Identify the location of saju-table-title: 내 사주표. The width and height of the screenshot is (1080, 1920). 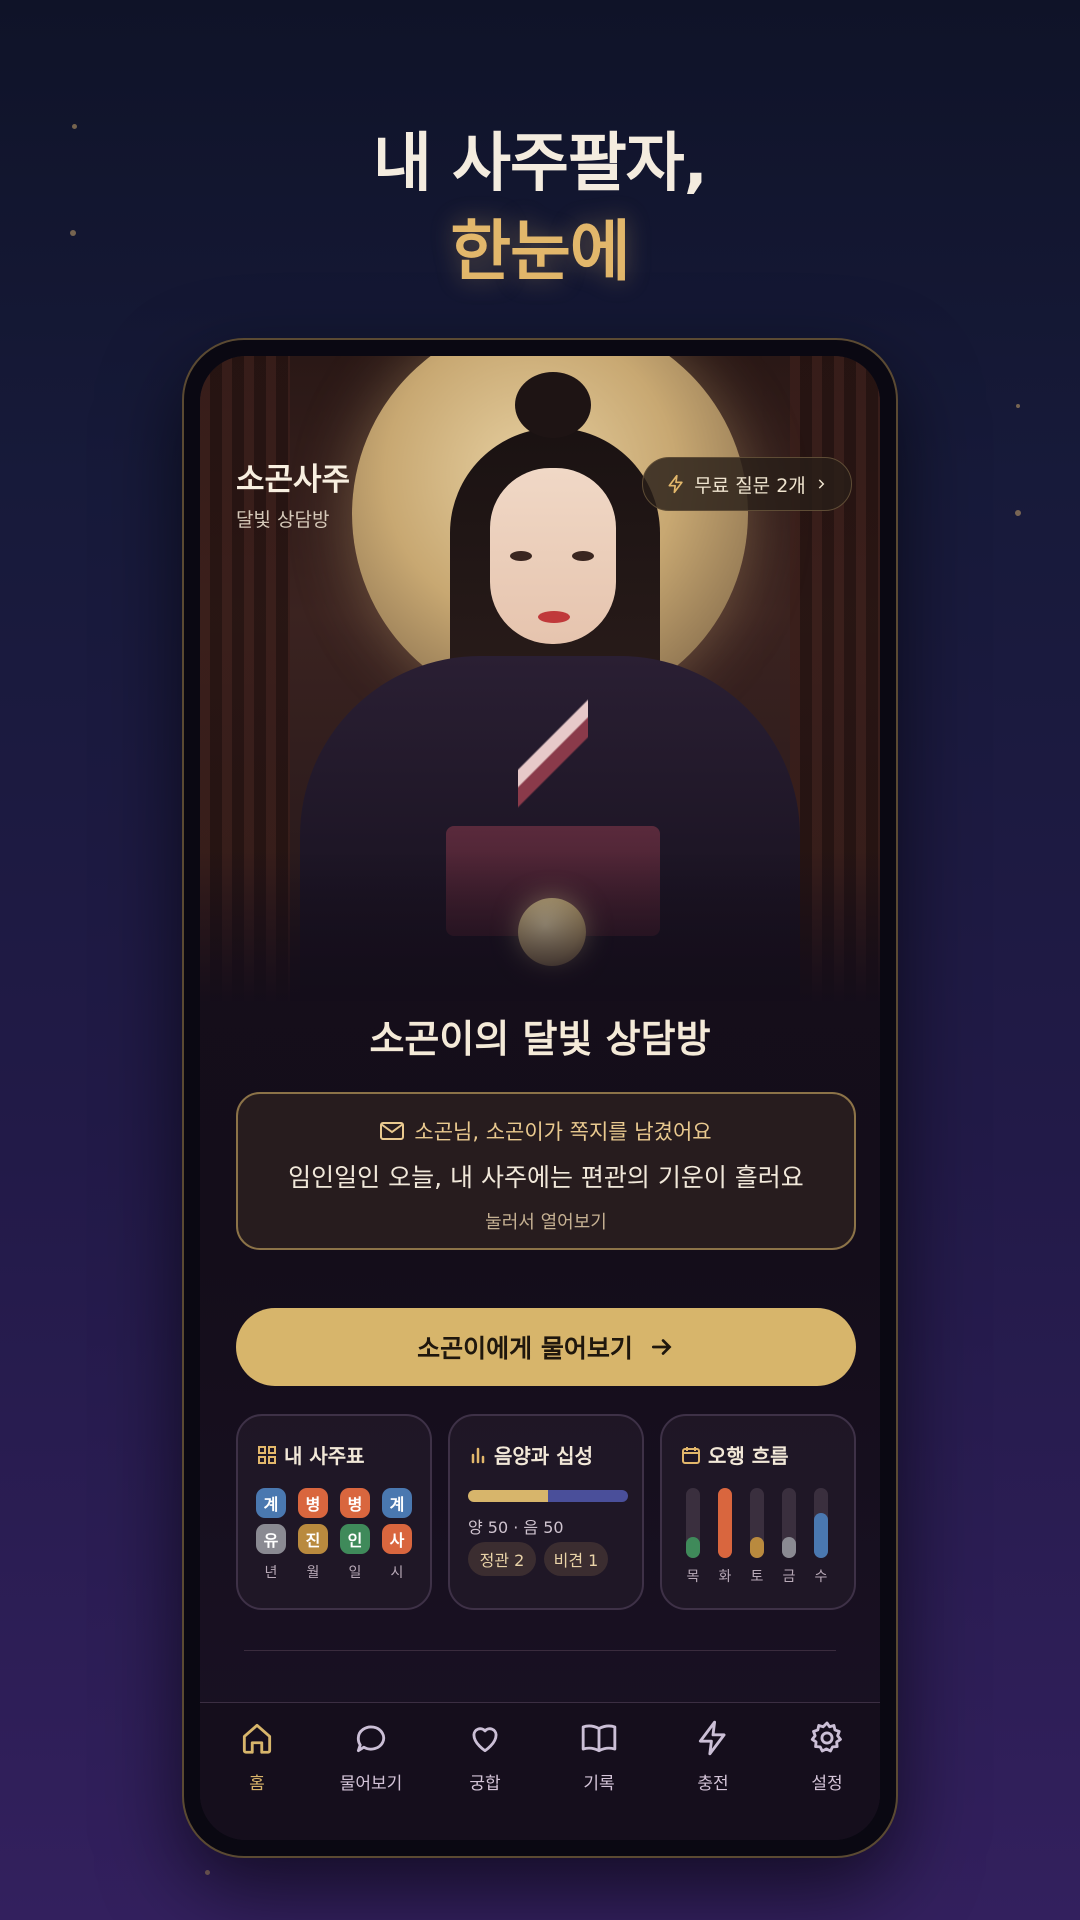
(324, 1456).